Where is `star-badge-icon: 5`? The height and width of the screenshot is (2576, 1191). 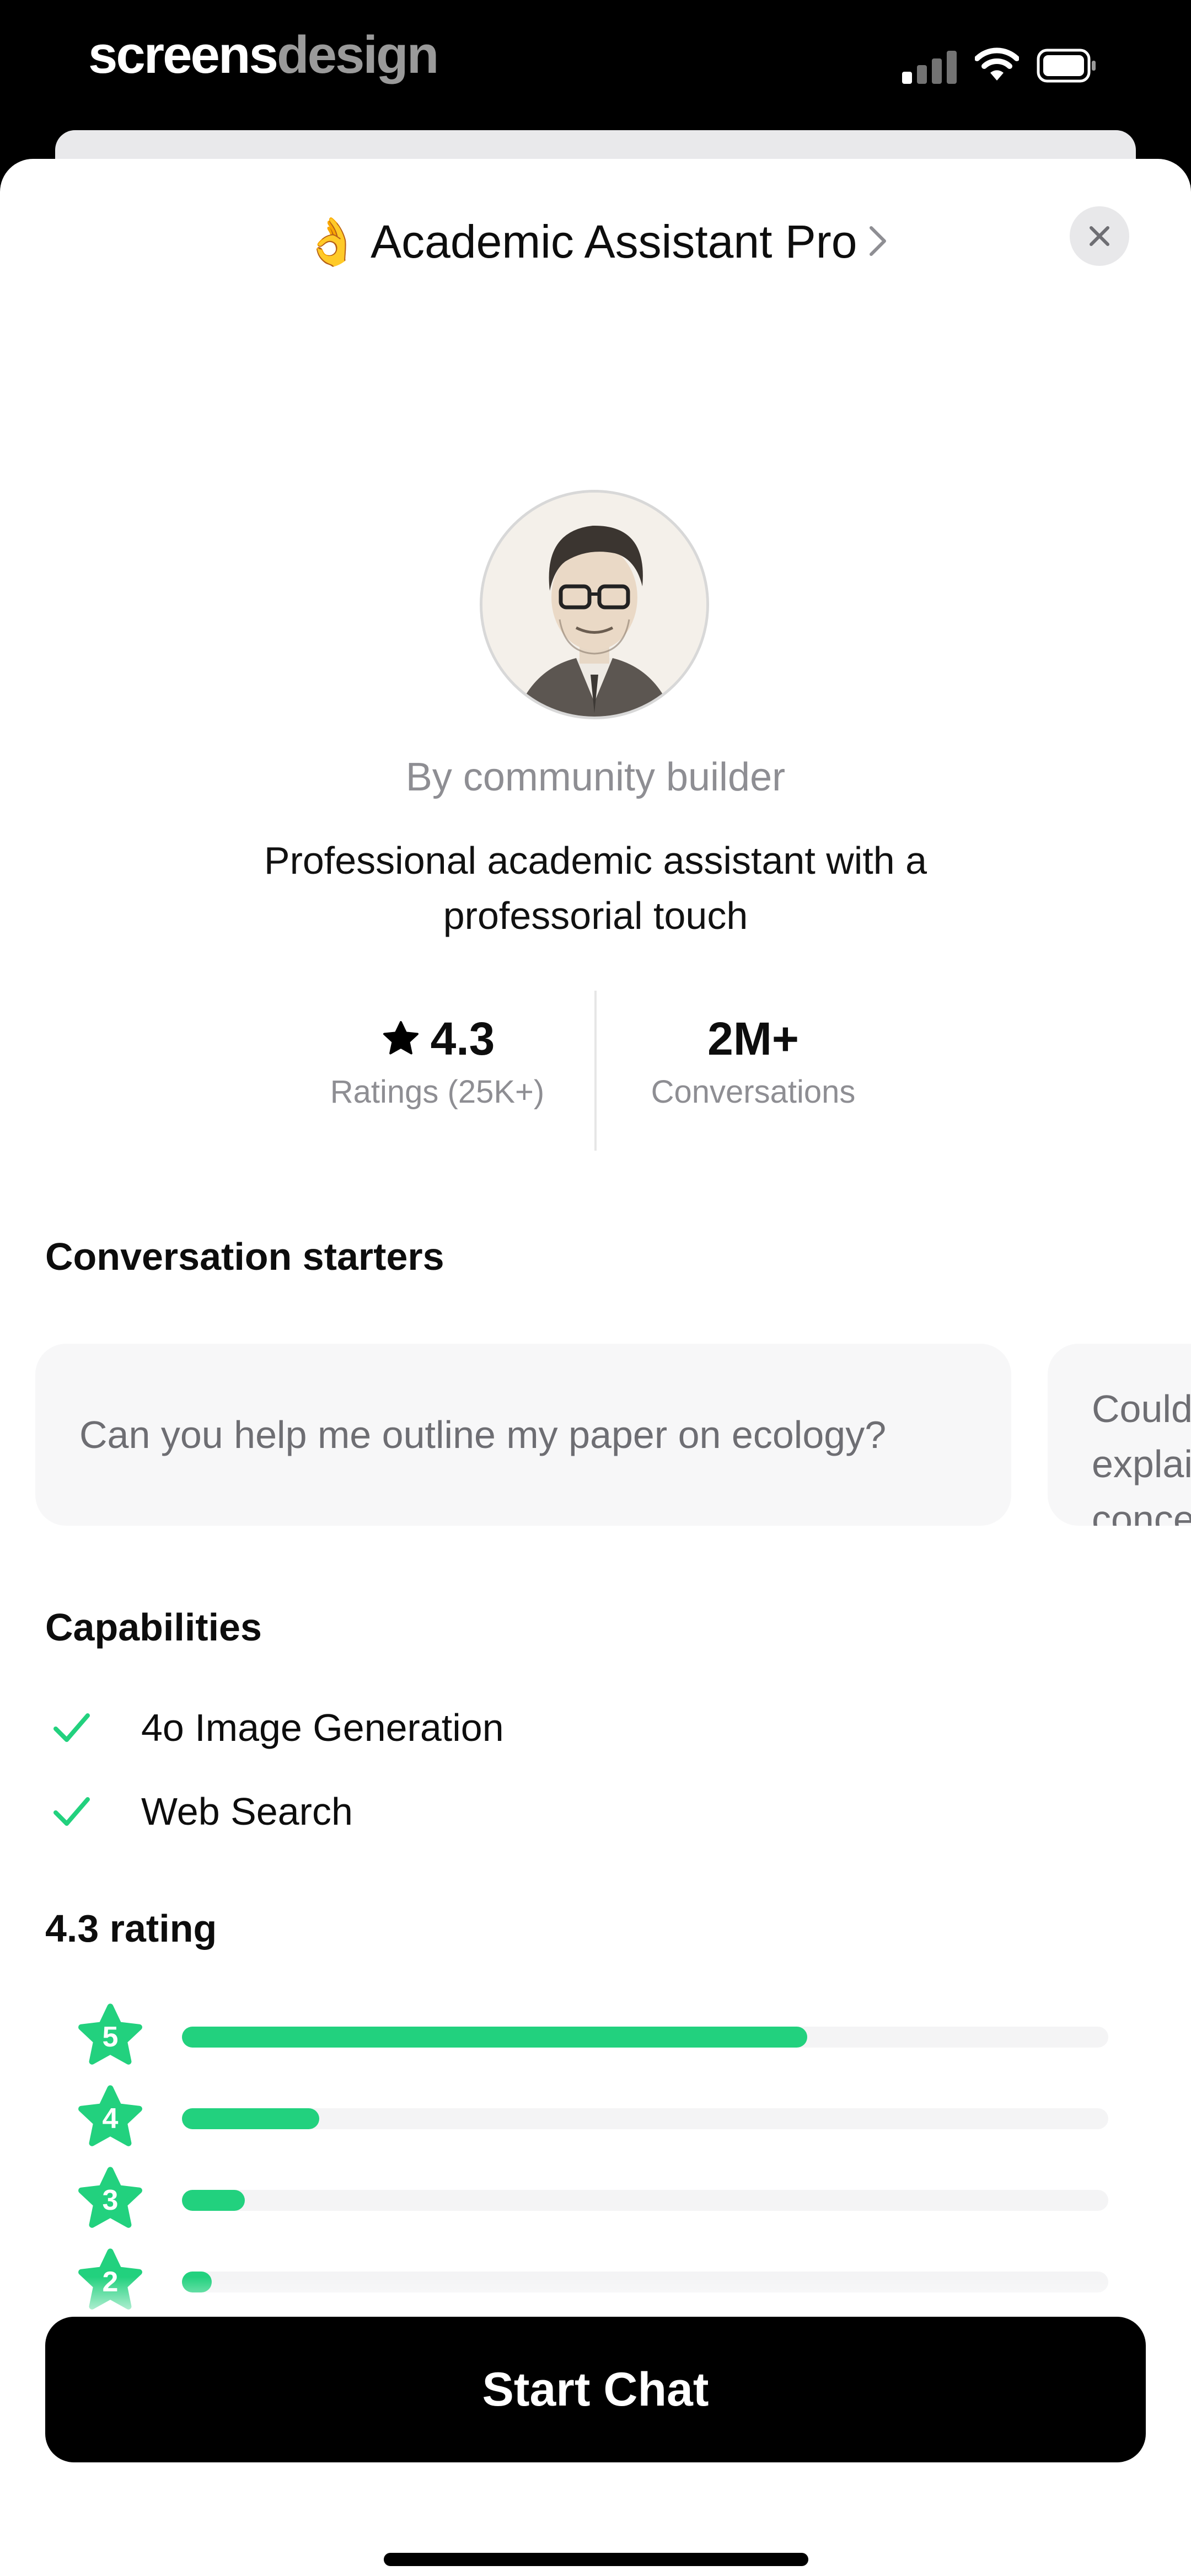 star-badge-icon: 5 is located at coordinates (111, 2037).